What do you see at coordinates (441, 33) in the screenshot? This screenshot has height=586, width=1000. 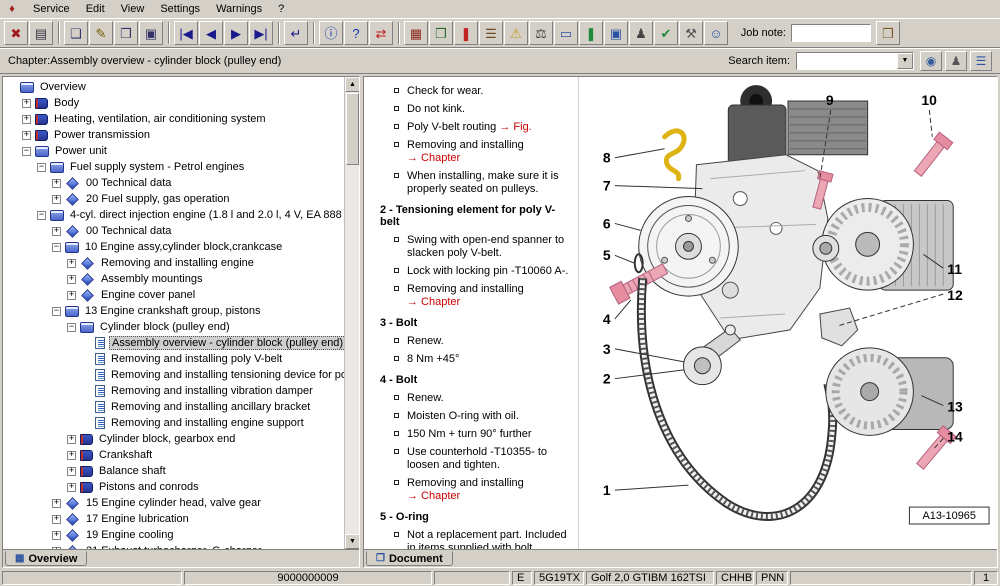 I see `service-cards-button: ❒` at bounding box center [441, 33].